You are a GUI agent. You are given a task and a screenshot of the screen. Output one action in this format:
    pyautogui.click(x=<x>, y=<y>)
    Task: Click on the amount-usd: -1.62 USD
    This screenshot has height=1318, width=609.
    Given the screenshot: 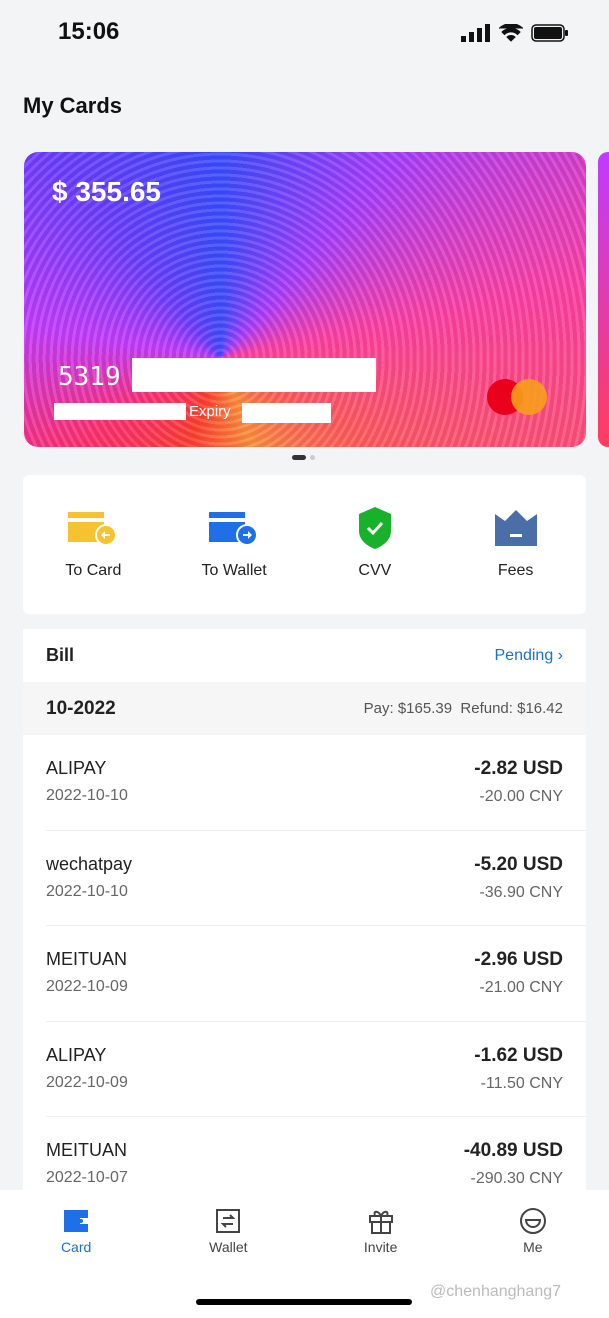 What is the action you would take?
    pyautogui.click(x=518, y=1055)
    